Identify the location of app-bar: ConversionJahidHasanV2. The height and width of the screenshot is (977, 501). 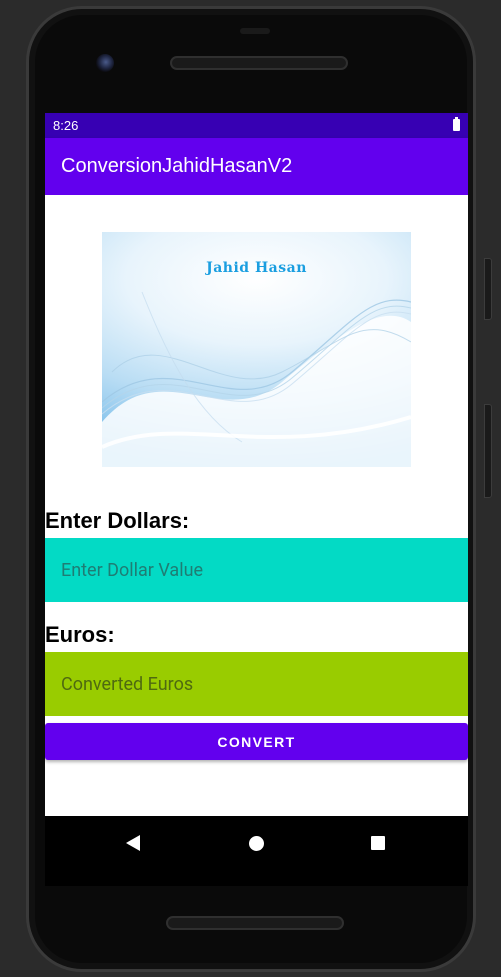
(256, 166).